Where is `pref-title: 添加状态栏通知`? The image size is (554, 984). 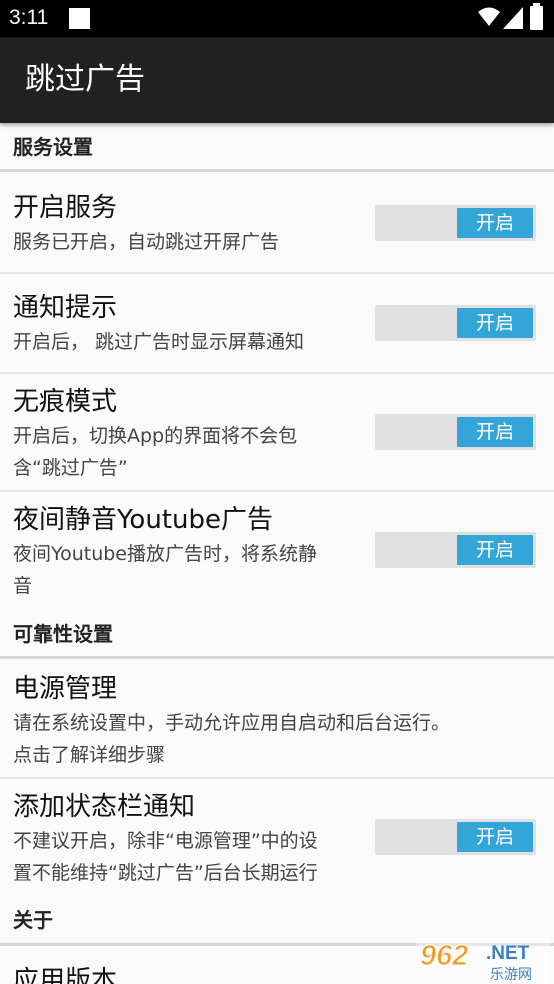 pref-title: 添加状态栏通知 is located at coordinates (104, 807).